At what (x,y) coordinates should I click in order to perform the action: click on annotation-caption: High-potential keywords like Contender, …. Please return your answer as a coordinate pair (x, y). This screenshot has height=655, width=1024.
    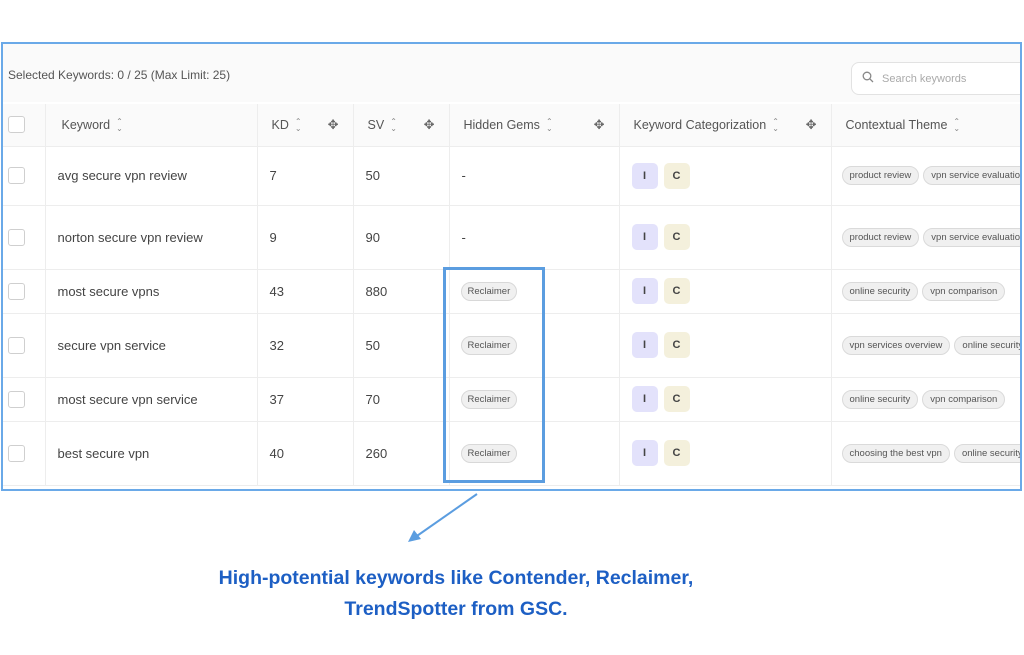
    Looking at the image, I should click on (456, 594).